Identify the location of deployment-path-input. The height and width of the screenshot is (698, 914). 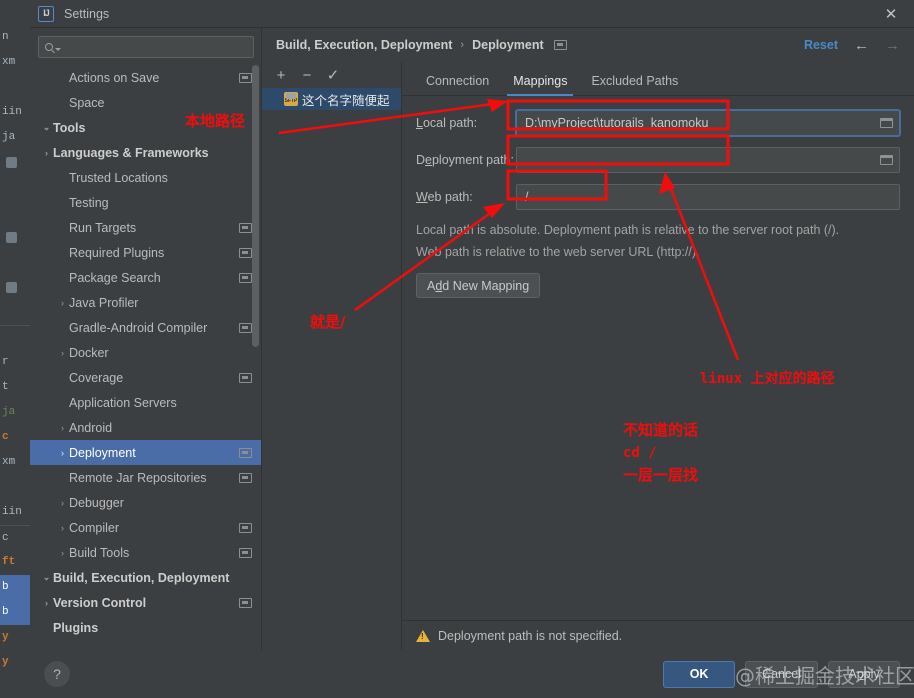
(708, 160).